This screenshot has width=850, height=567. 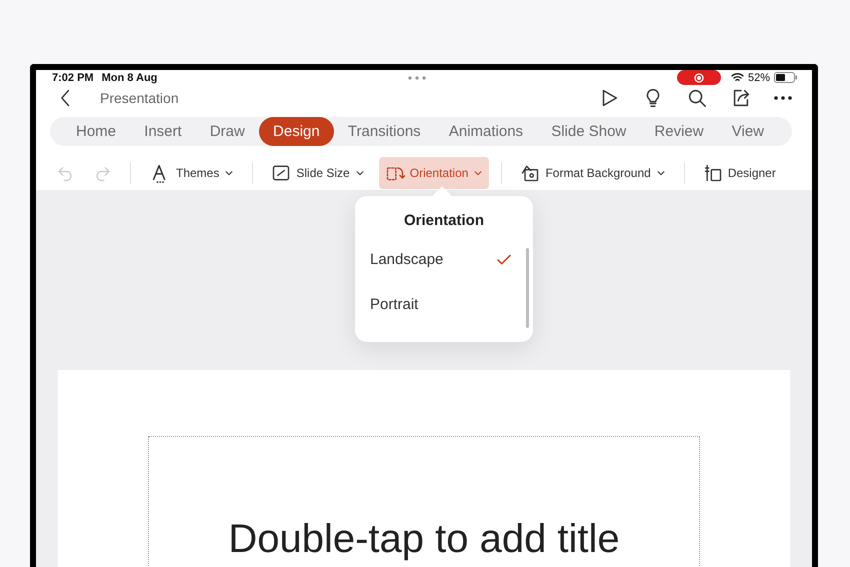 What do you see at coordinates (759, 78) in the screenshot?
I see `battery-percent: 52%` at bounding box center [759, 78].